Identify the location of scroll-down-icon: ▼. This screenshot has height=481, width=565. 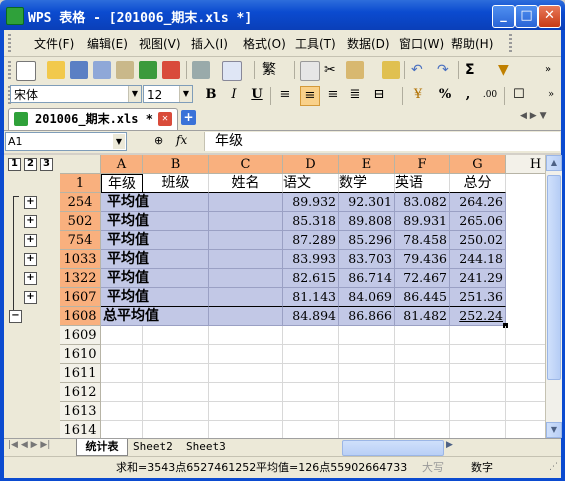
(554, 430).